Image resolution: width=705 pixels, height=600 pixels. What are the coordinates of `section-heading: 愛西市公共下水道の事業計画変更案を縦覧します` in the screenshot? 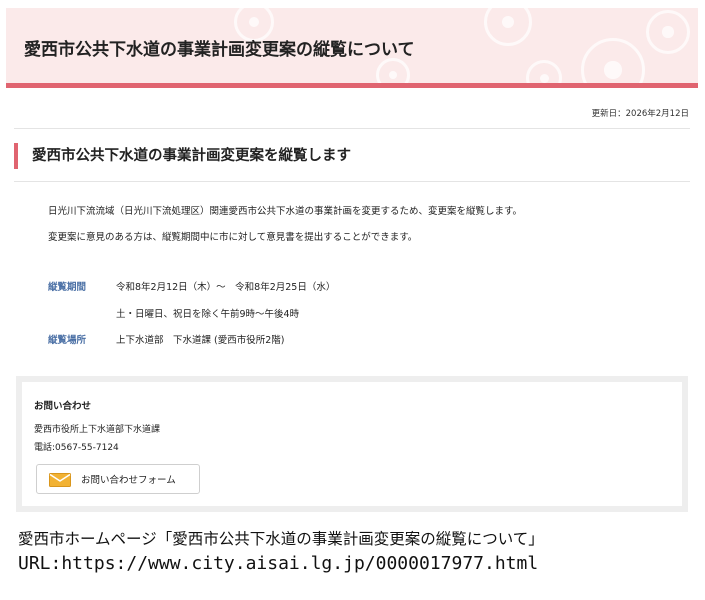 It's located at (182, 156).